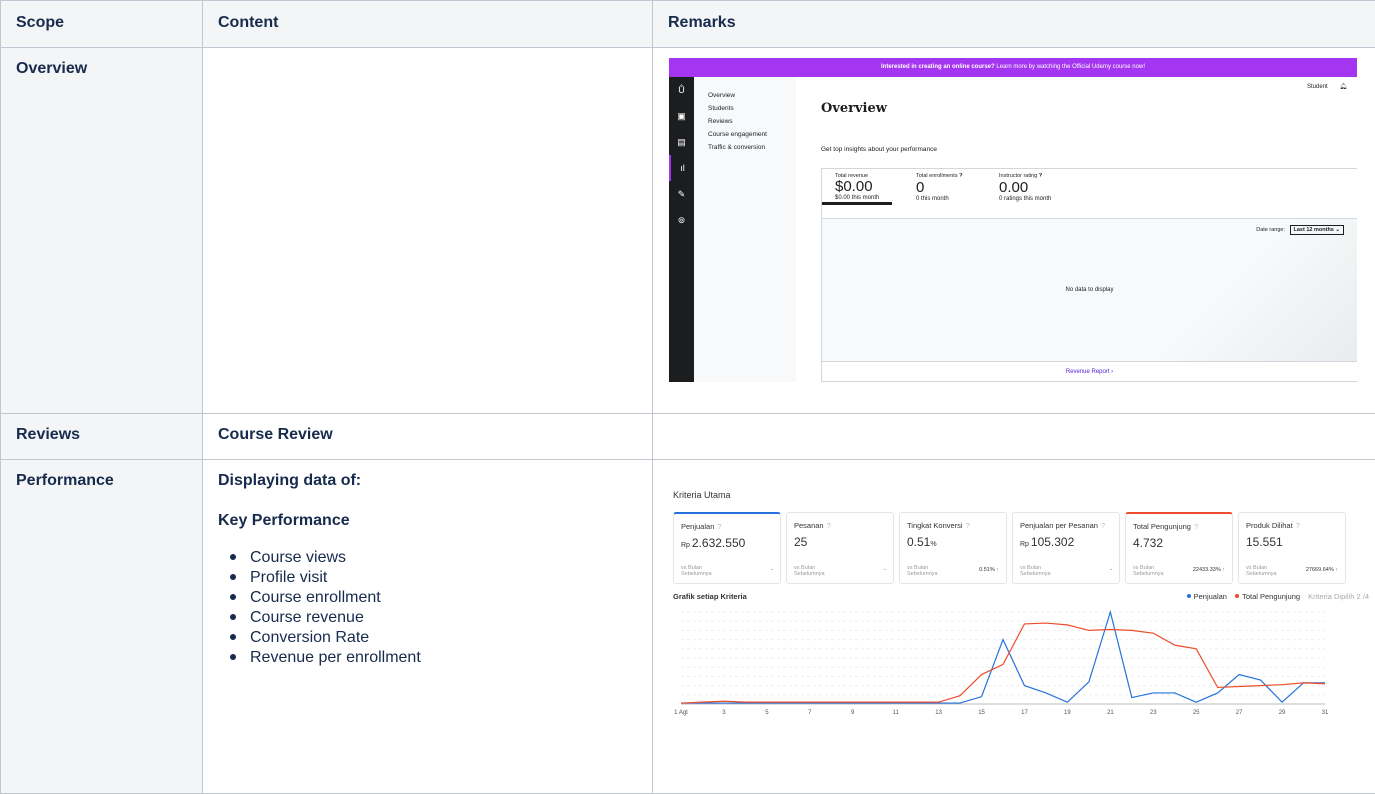  I want to click on x-tick-label: 27, so click(1239, 713).